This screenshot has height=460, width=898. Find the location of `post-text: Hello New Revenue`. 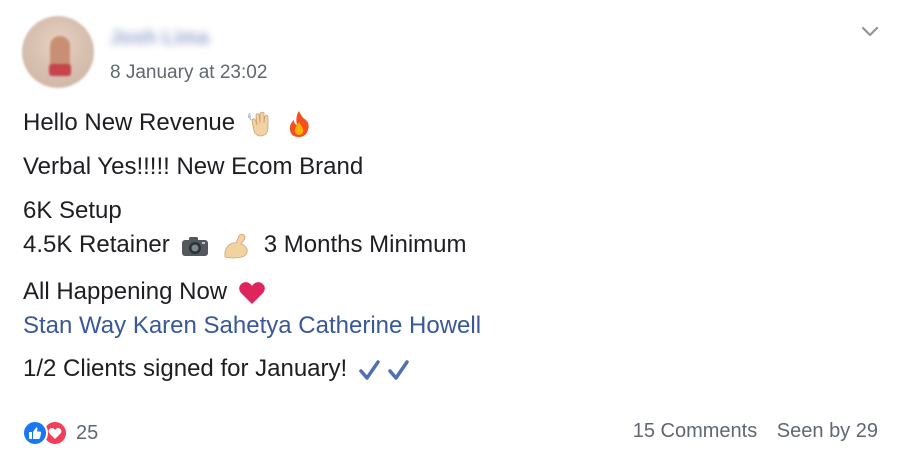

post-text: Hello New Revenue is located at coordinates (129, 122).